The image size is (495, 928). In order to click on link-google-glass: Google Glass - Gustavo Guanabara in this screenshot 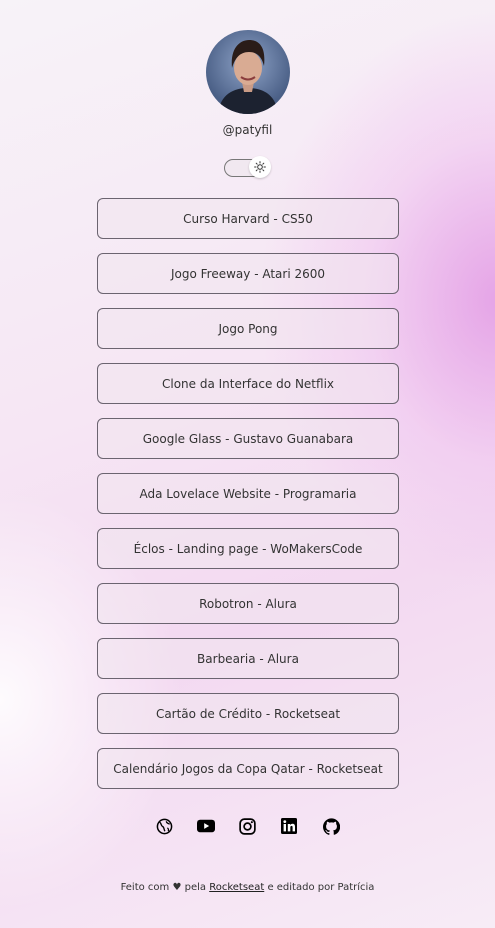, I will do `click(248, 438)`.